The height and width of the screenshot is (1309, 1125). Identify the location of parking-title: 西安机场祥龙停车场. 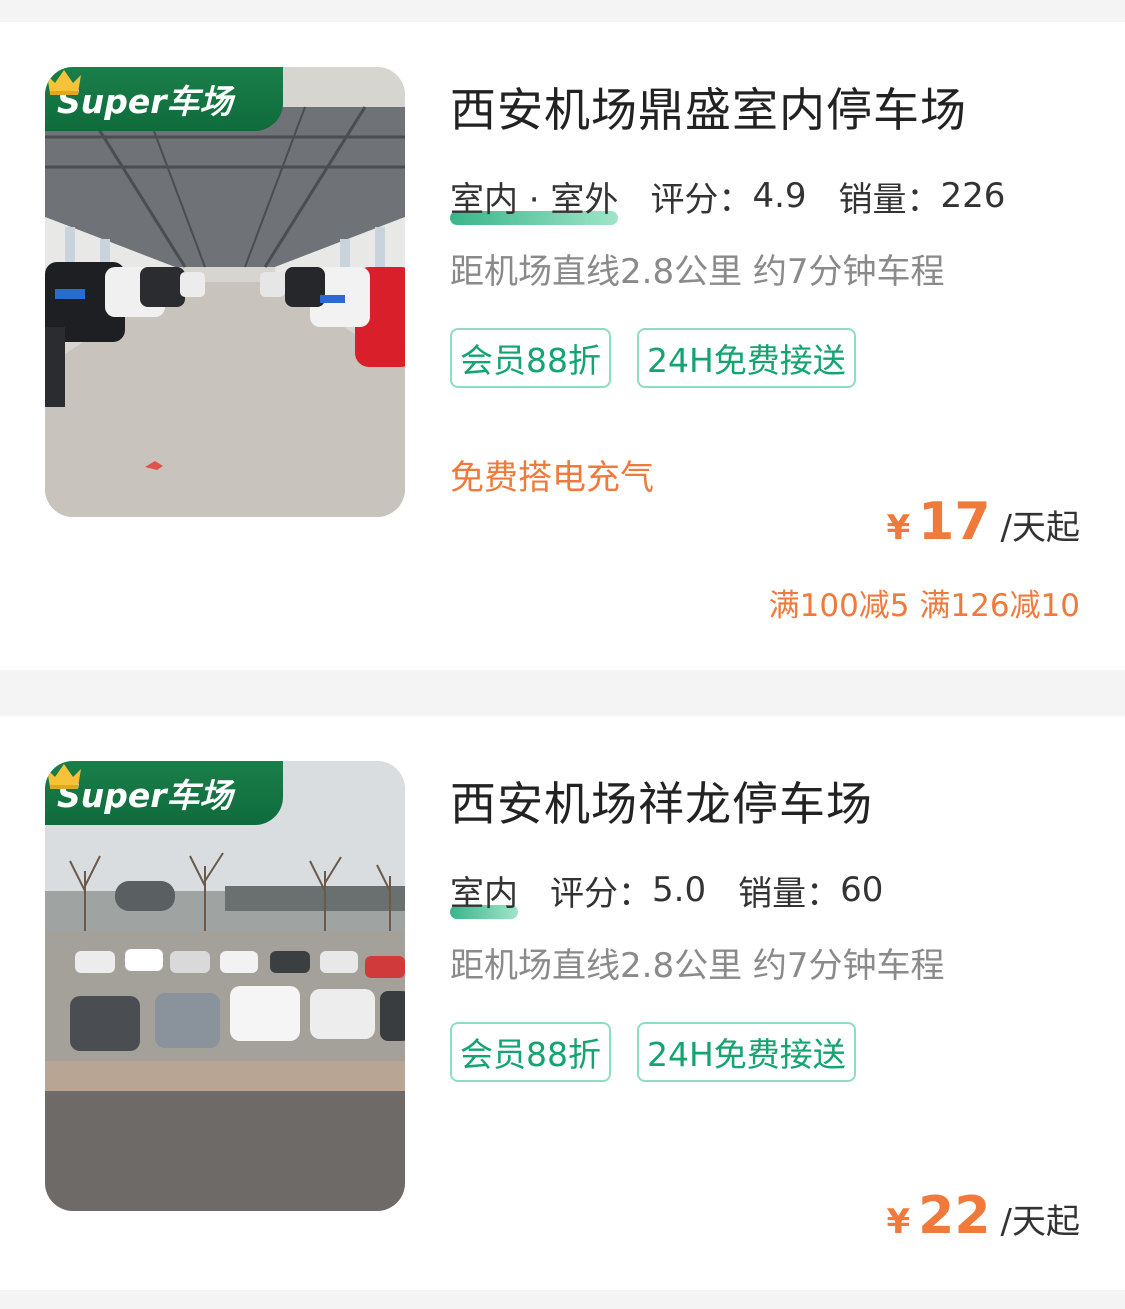
(661, 801).